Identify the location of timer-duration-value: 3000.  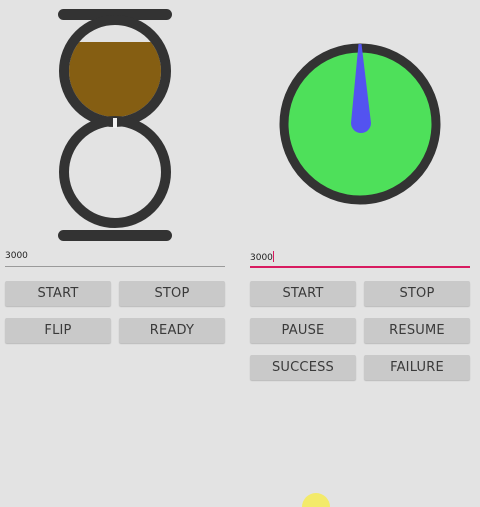
(261, 258).